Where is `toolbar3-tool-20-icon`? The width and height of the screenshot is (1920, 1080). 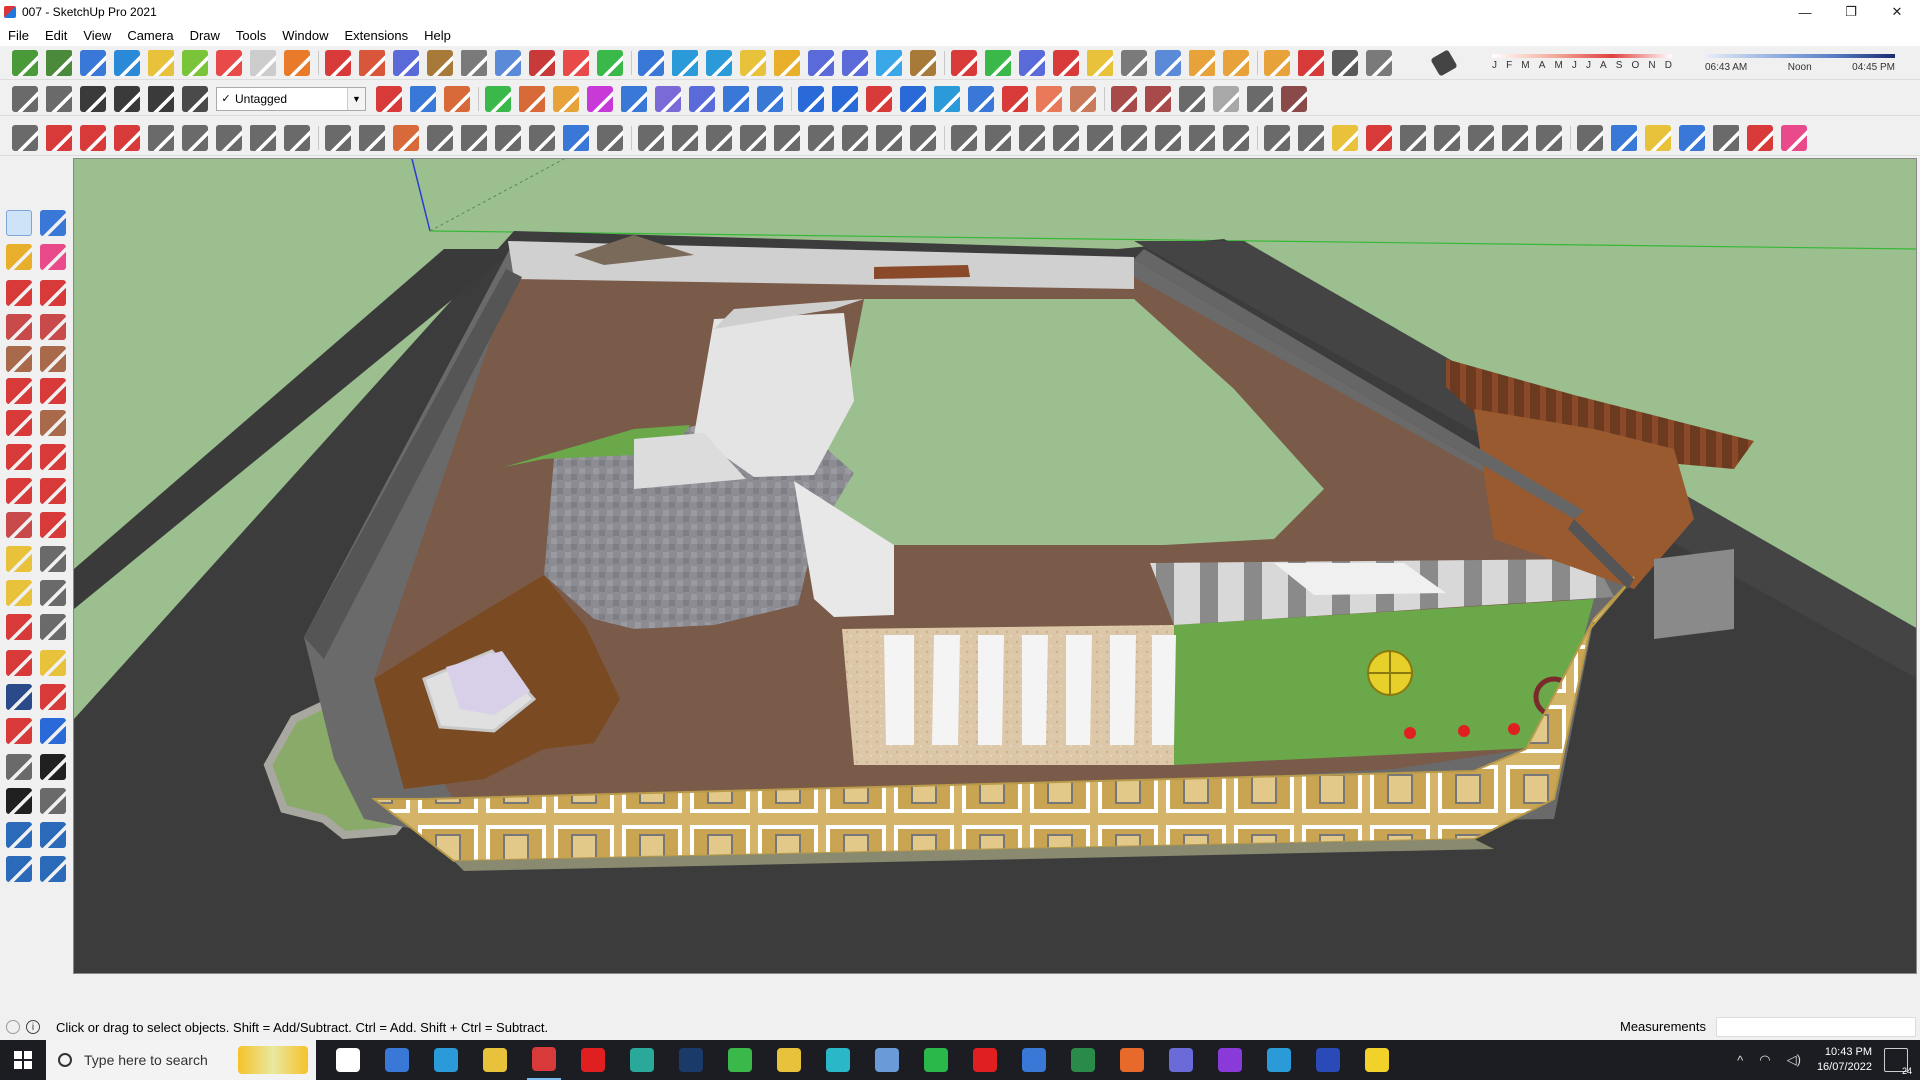 toolbar3-tool-20-icon is located at coordinates (685, 137).